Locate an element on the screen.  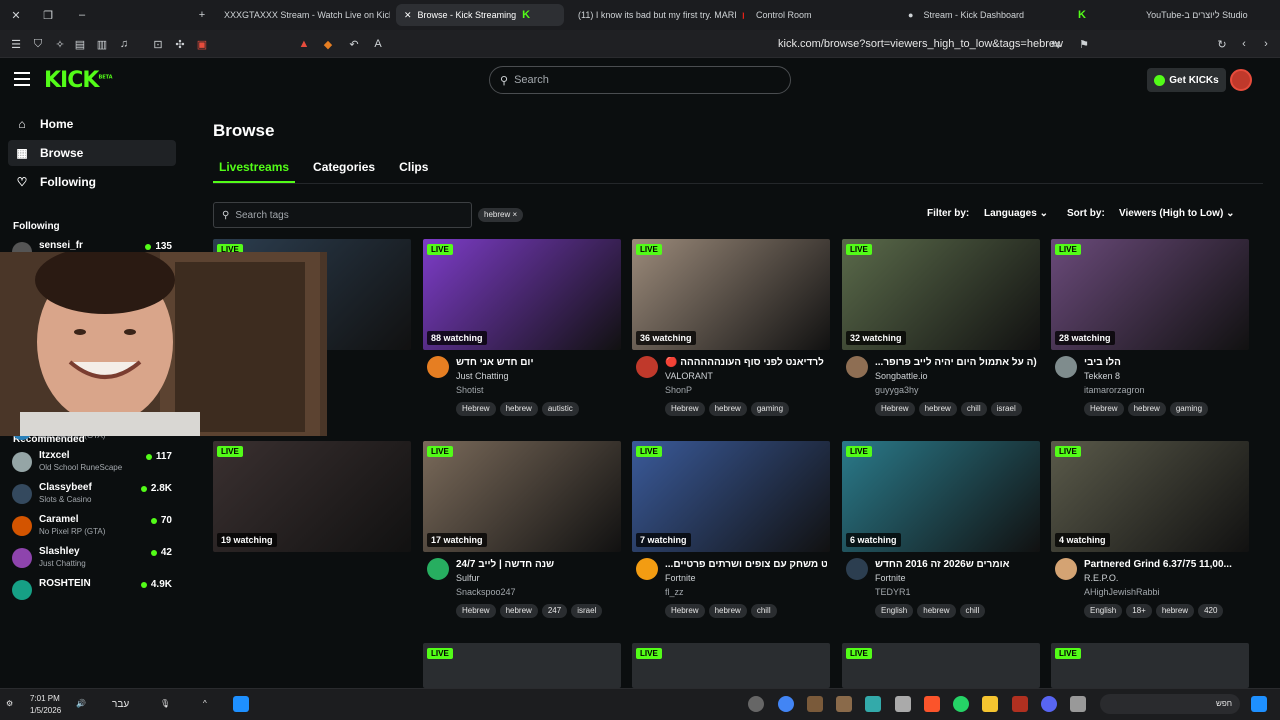
settings-icon: ⚙ is located at coordinates (9, 703).